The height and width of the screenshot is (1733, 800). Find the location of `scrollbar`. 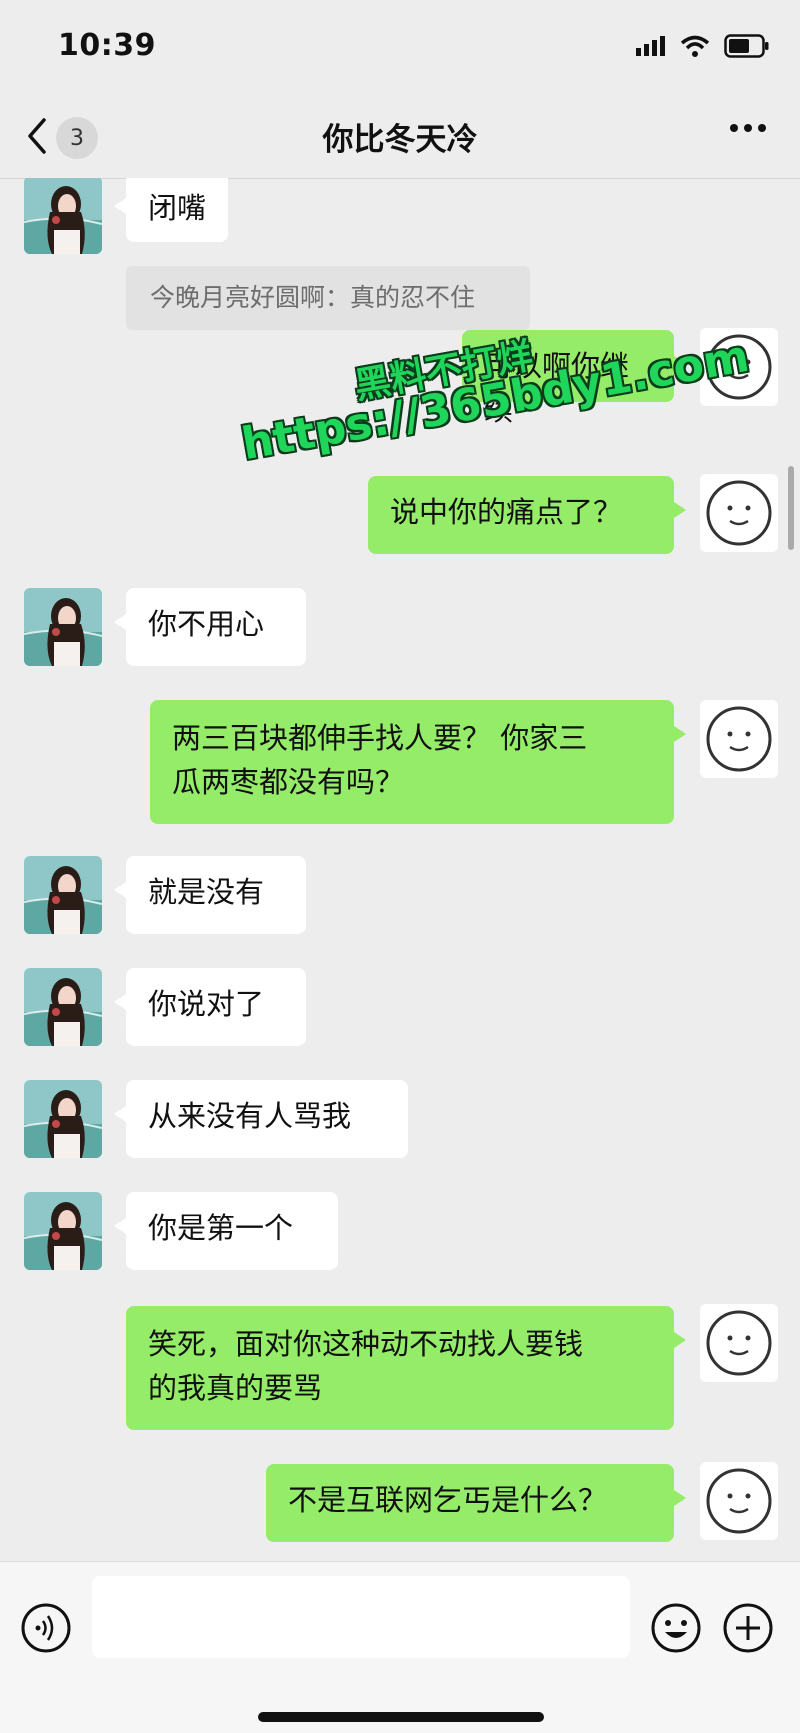

scrollbar is located at coordinates (791, 508).